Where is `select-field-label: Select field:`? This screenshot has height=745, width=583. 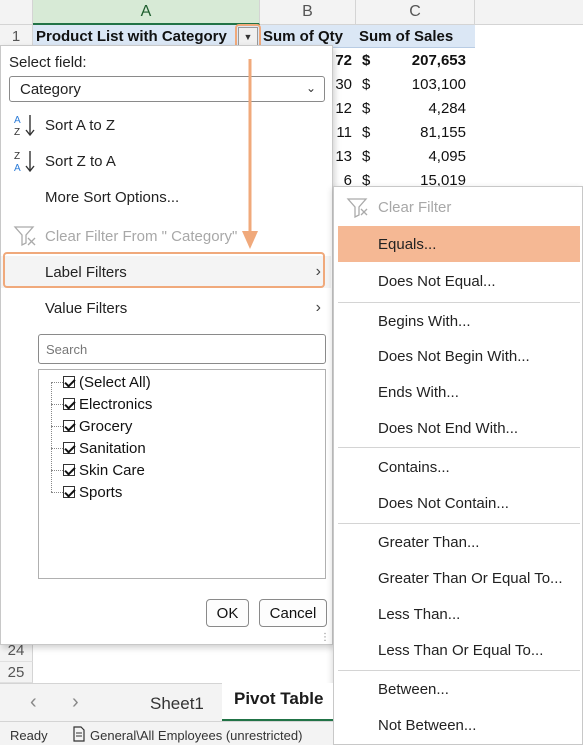
select-field-label: Select field: is located at coordinates (48, 62).